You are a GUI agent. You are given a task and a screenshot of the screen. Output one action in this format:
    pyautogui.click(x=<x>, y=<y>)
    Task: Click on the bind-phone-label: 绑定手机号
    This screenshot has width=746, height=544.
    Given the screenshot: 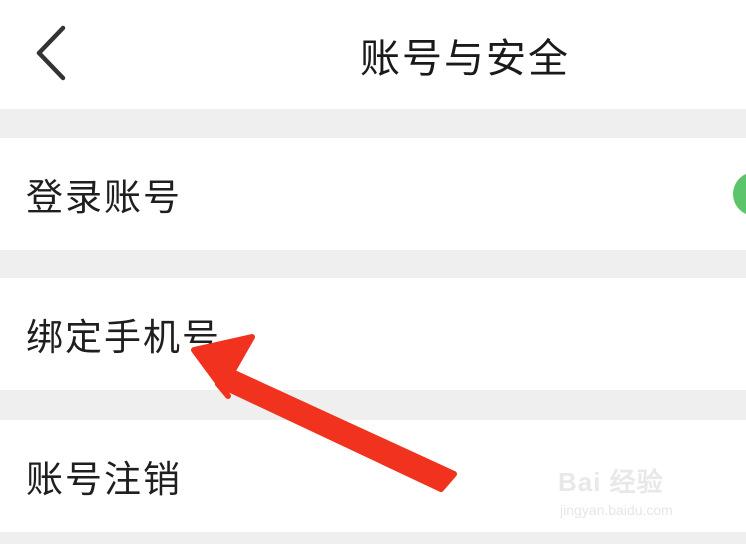 What is the action you would take?
    pyautogui.click(x=123, y=337)
    